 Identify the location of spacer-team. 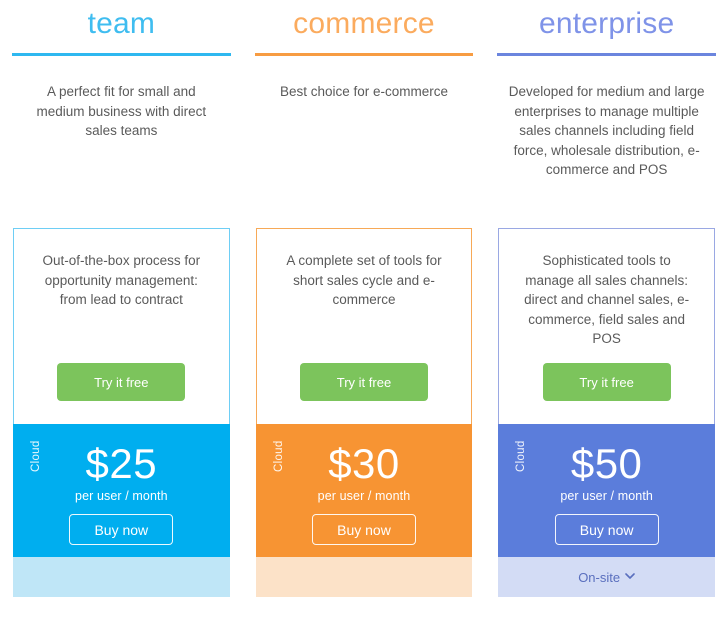
(121, 607).